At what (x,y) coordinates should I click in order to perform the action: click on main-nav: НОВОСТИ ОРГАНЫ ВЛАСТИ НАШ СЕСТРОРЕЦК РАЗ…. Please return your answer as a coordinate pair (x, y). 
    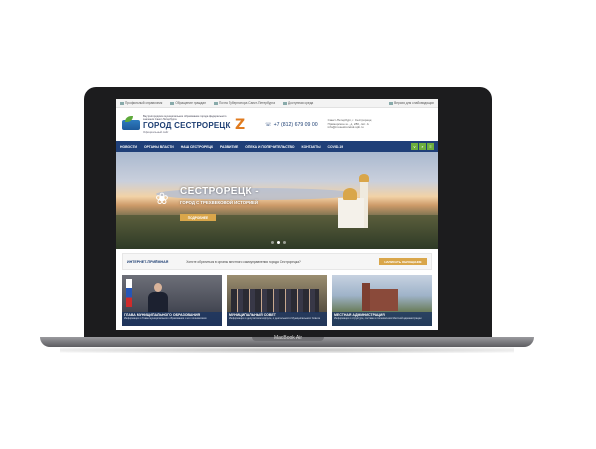
    Looking at the image, I should click on (277, 146).